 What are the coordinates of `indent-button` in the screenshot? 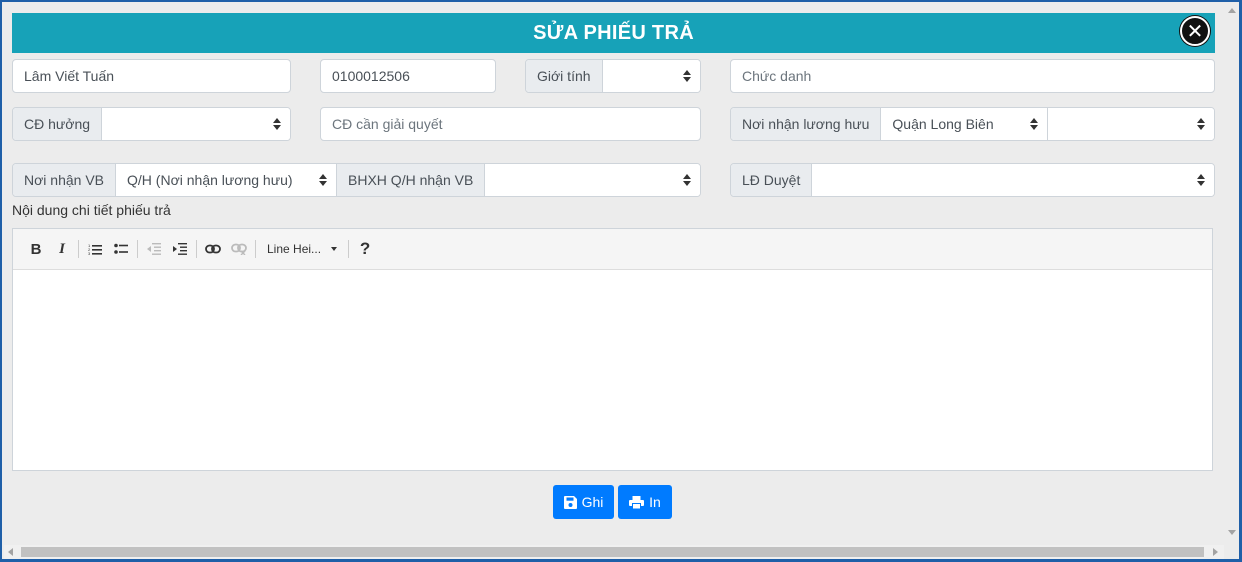 It's located at (180, 249).